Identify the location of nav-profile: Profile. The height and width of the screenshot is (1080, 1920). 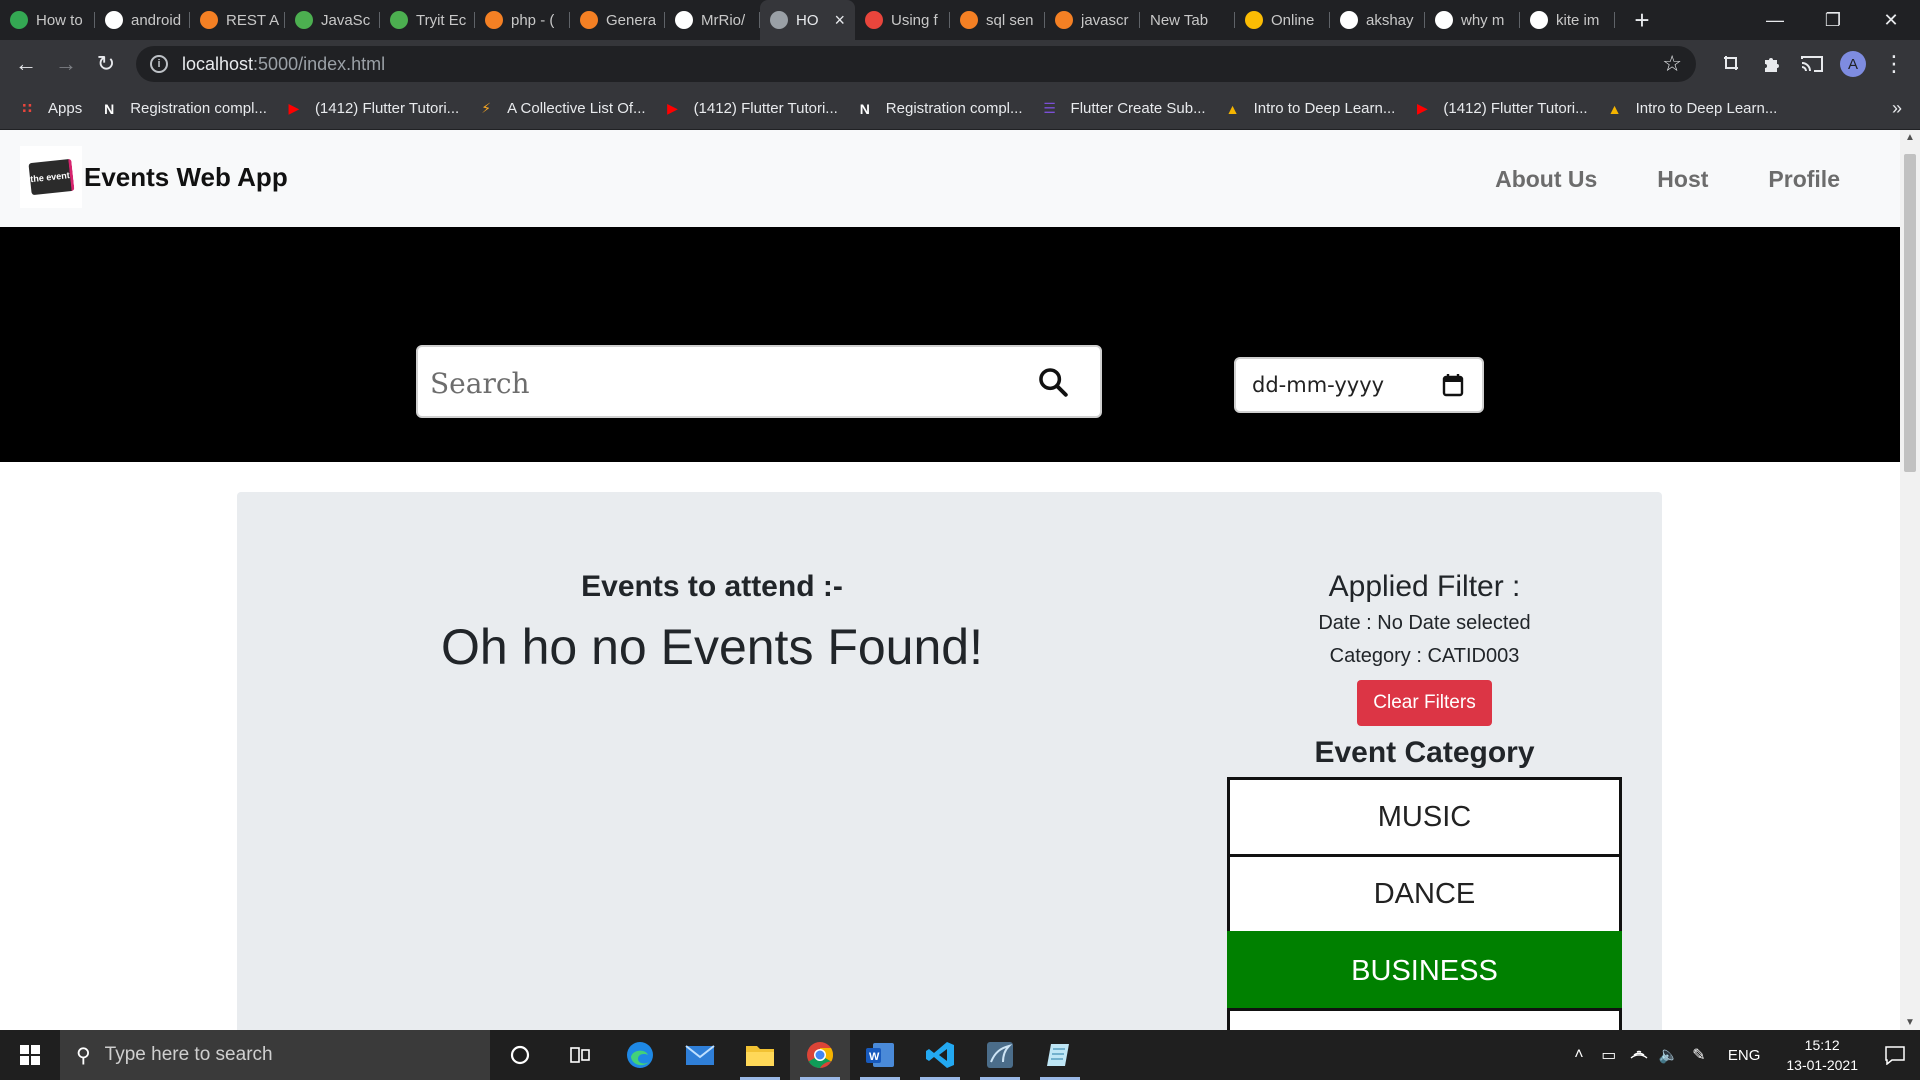
(1804, 179).